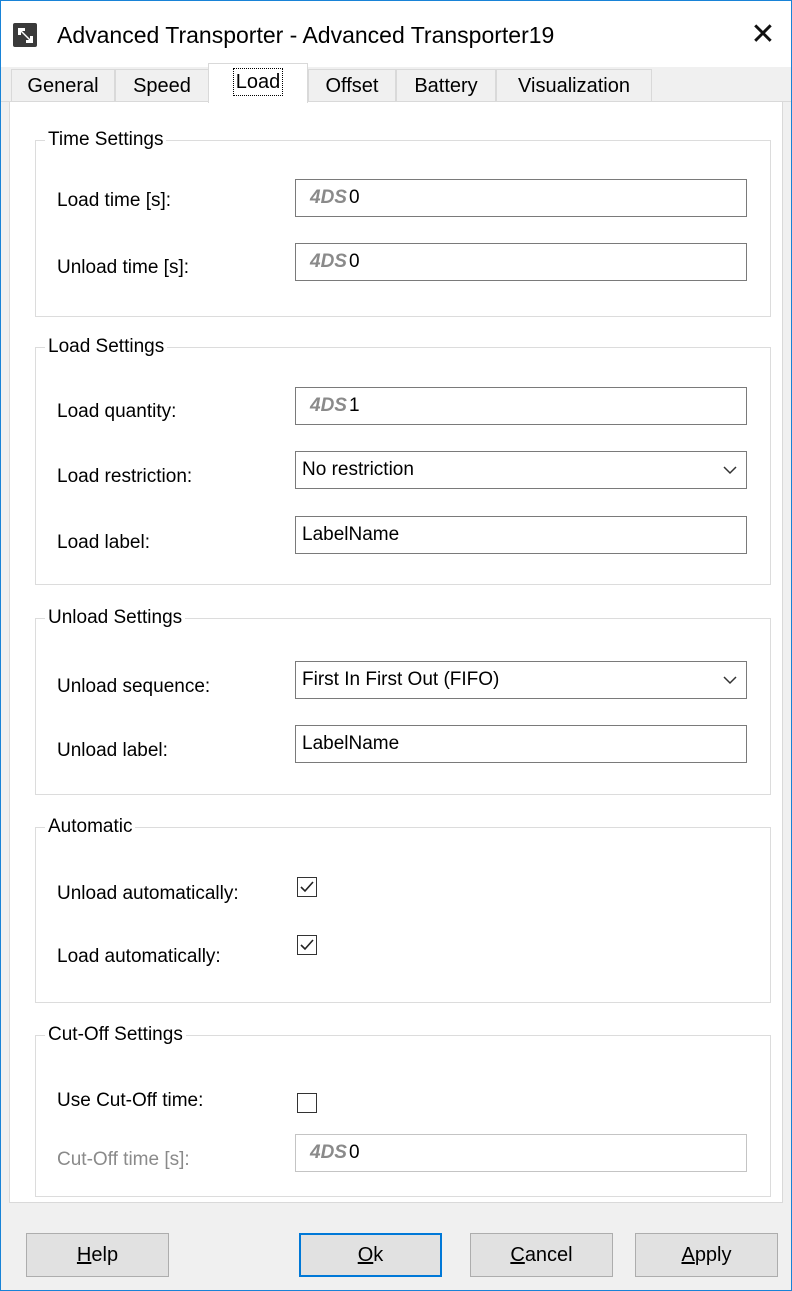 This screenshot has height=1291, width=792. What do you see at coordinates (130, 1100) in the screenshot?
I see `use-cutoff-label: Use Cut-Off time:` at bounding box center [130, 1100].